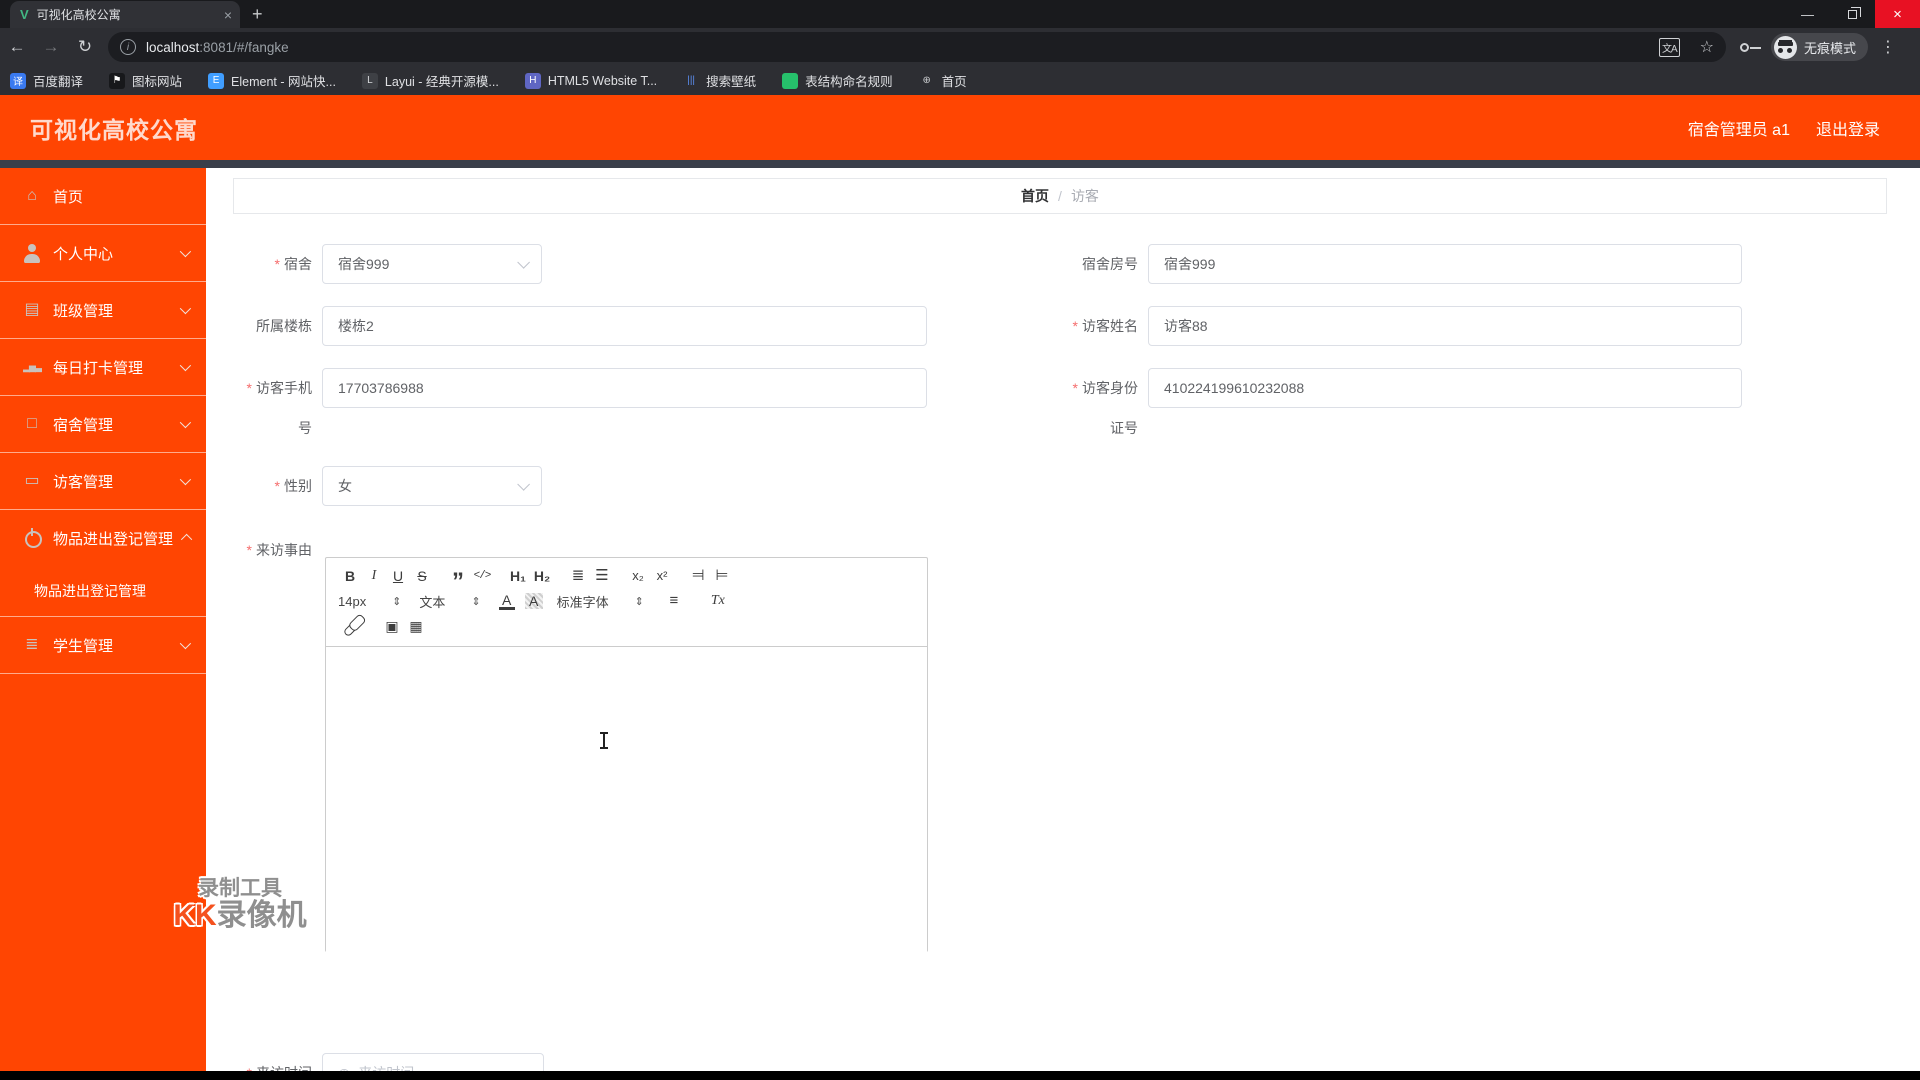 This screenshot has height=1080, width=1920. Describe the element at coordinates (1707, 47) in the screenshot. I see `bookmark-star-icon: ☆` at that location.